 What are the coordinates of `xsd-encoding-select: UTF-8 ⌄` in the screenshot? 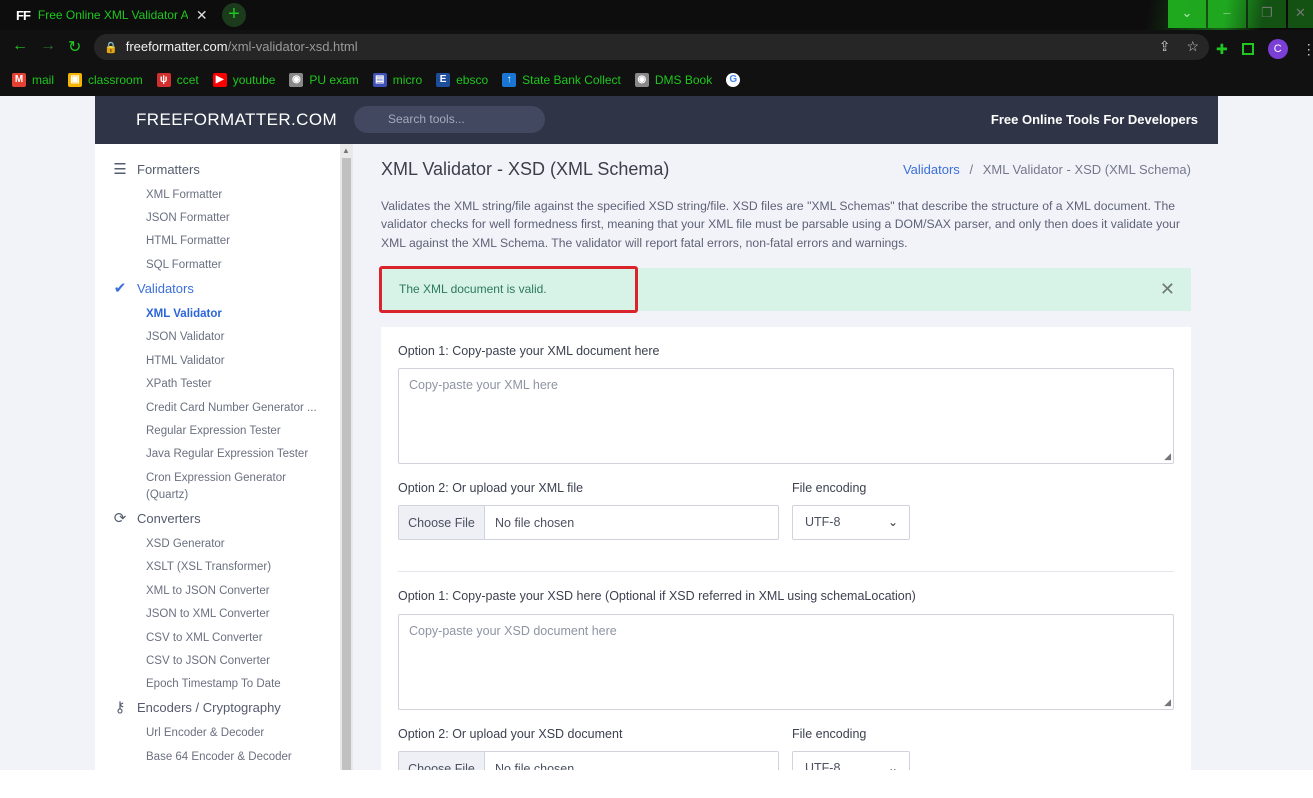 It's located at (851, 760).